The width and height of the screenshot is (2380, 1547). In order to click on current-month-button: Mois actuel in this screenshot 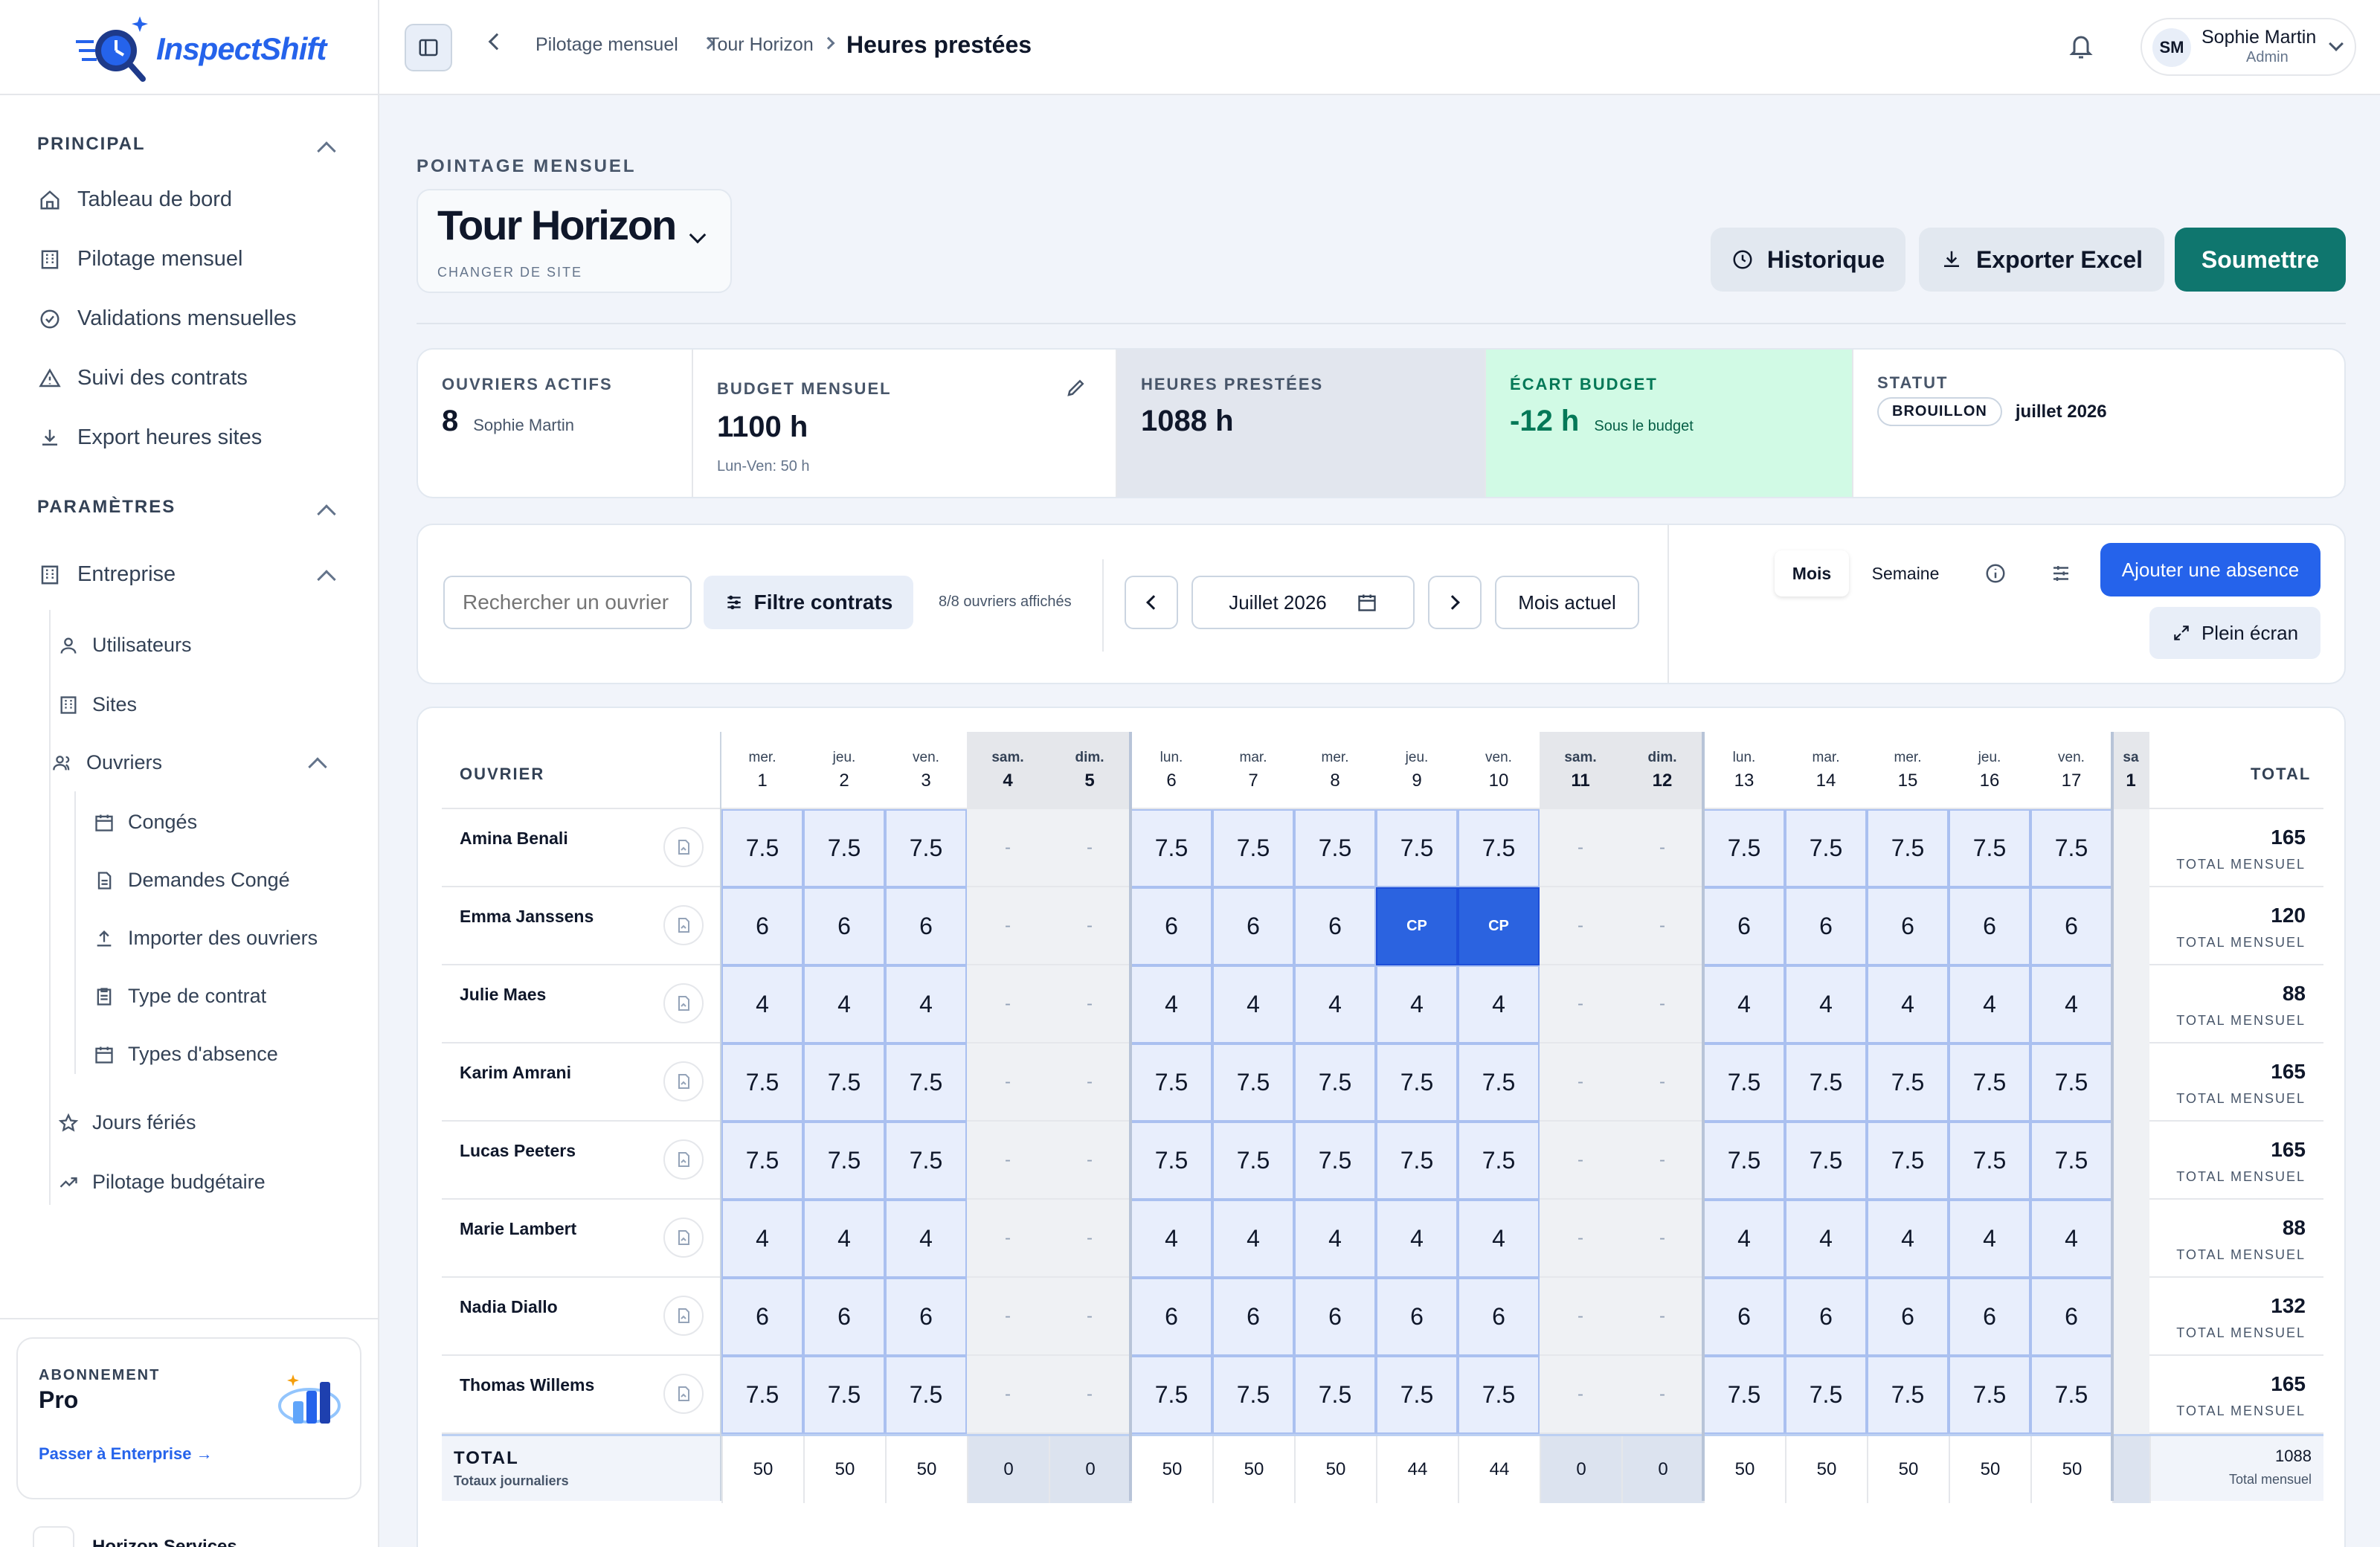, I will do `click(1567, 602)`.